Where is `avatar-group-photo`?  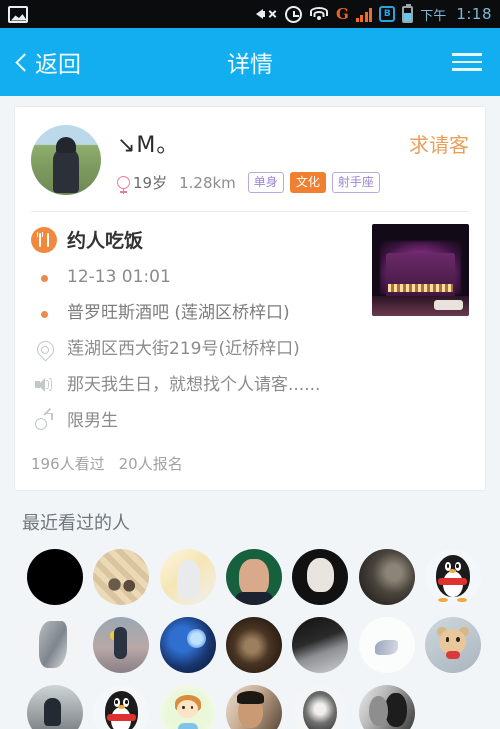 avatar-group-photo is located at coordinates (121, 576).